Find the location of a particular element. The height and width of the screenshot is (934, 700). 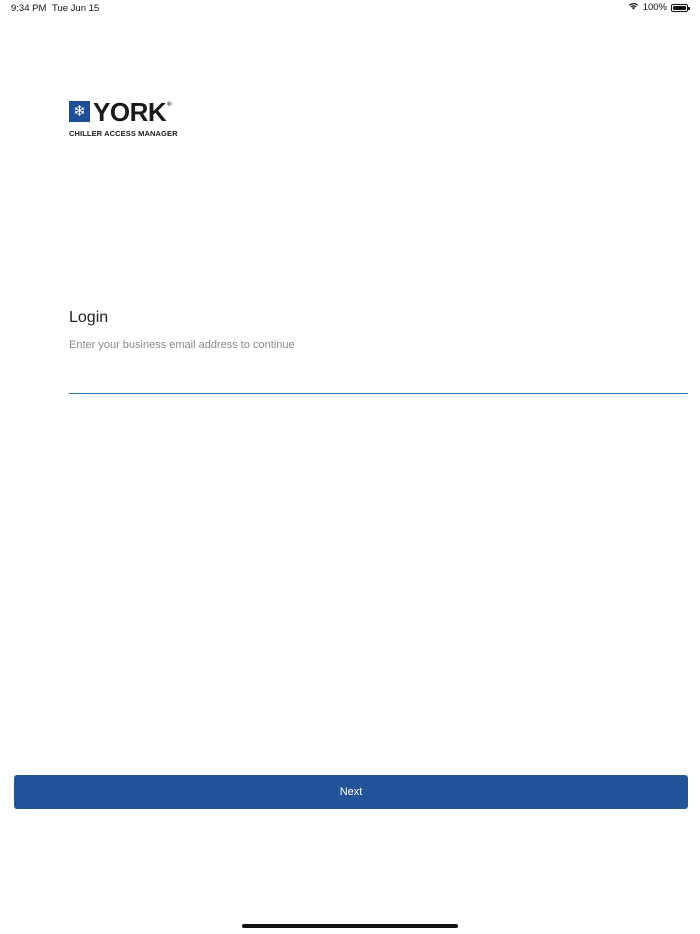

logo-wordmark: YORK is located at coordinates (130, 112).